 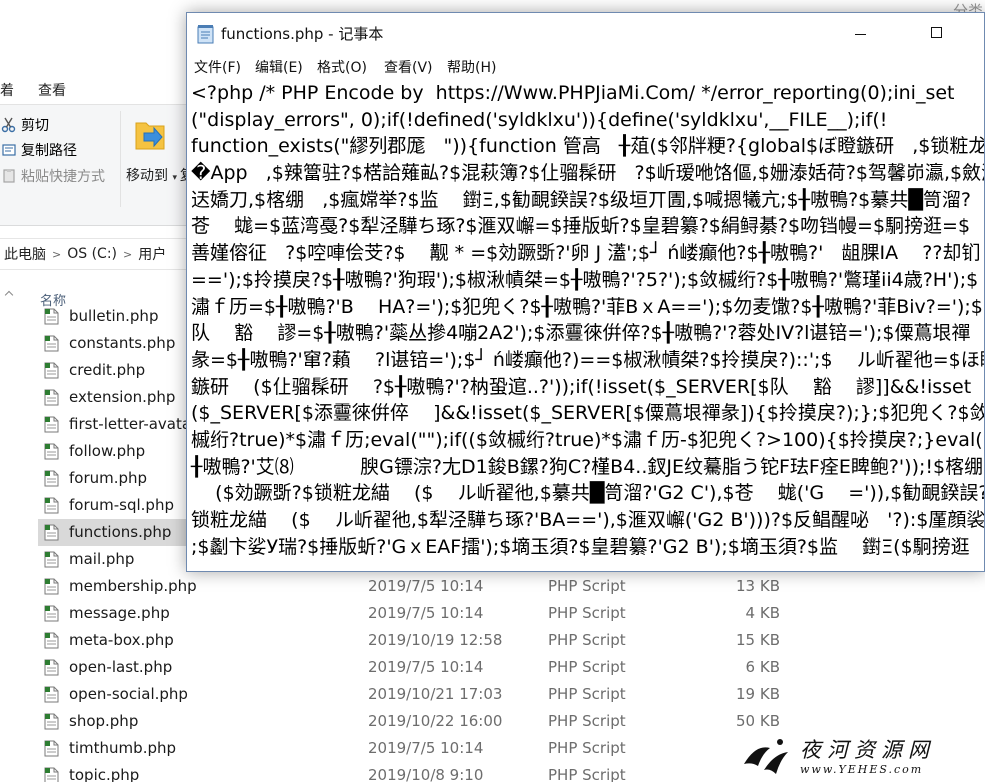 I want to click on file-name: timthumb.php, so click(x=123, y=748).